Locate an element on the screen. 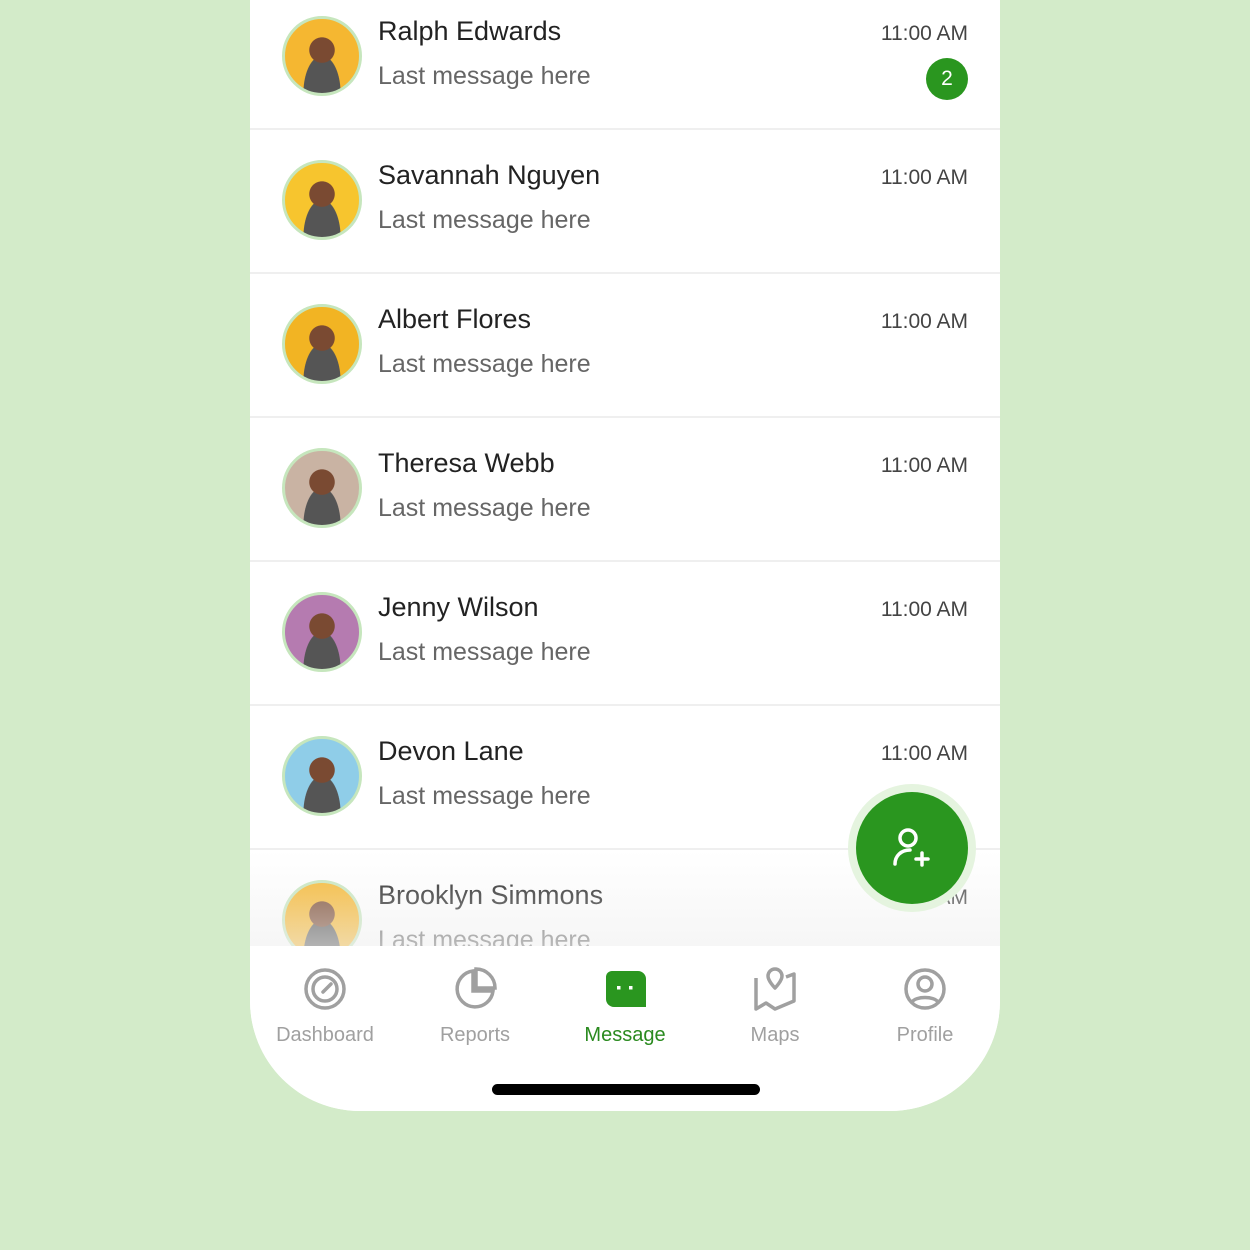 The height and width of the screenshot is (1250, 1250). tab-label: Profile is located at coordinates (925, 1035).